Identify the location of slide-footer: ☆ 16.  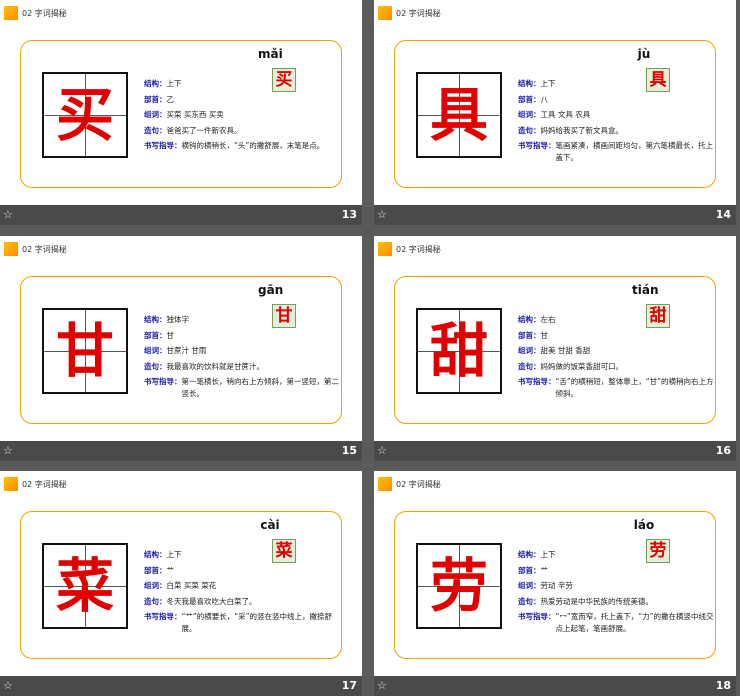
(555, 451).